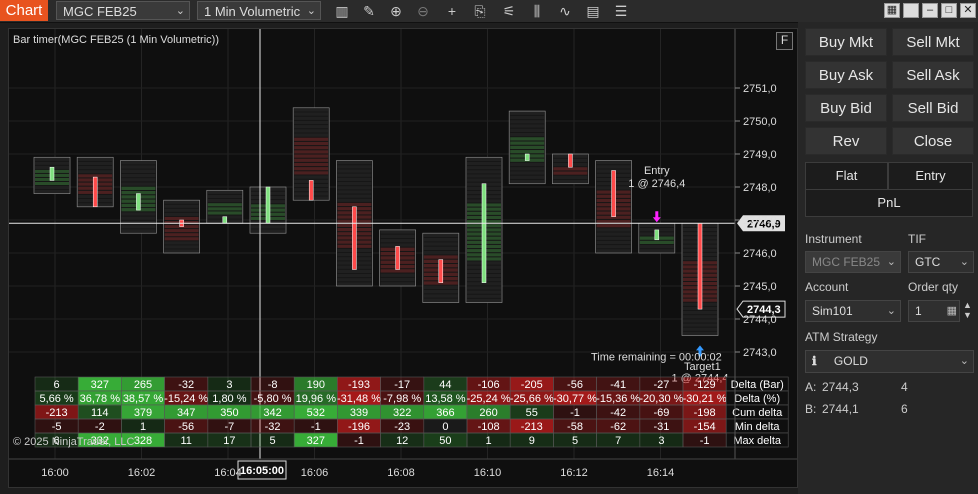 This screenshot has width=978, height=494. I want to click on grid-icon: ▦, so click(892, 10).